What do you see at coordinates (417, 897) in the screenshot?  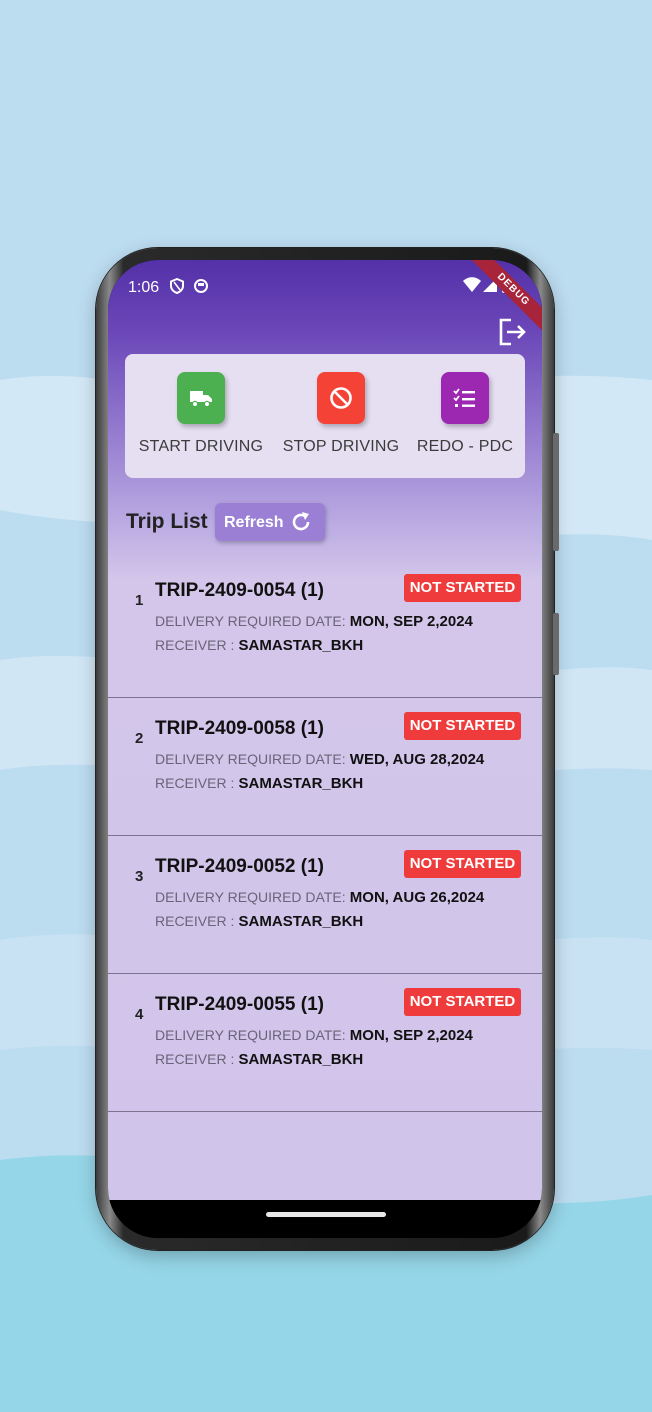 I see `delivery-date-value: MON, AUG 26,2024` at bounding box center [417, 897].